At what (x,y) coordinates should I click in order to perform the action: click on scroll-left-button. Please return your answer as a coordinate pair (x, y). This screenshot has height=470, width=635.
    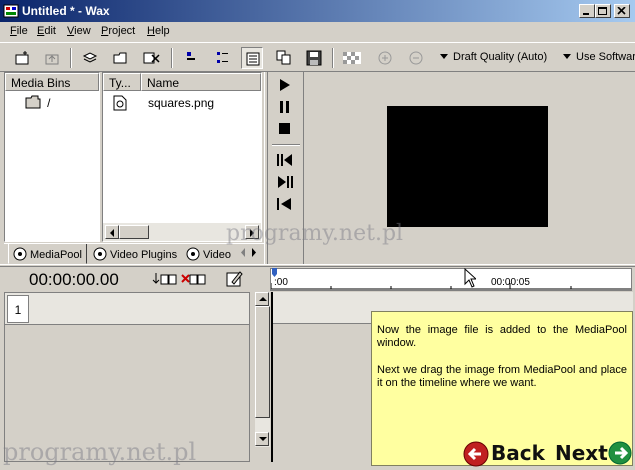
    Looking at the image, I should click on (112, 232).